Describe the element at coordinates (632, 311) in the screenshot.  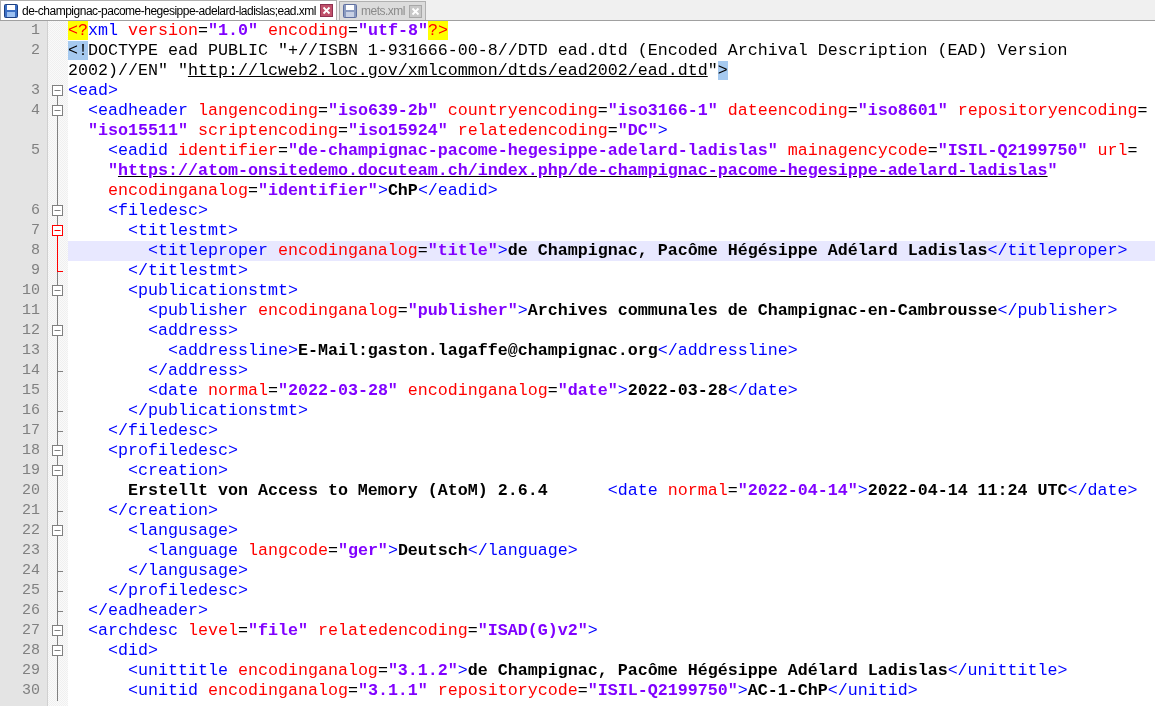
I see `code-line: <publisher encodinganalog="publisher">Archives communales de Champignac-en-Cambrousse</publisher>` at that location.